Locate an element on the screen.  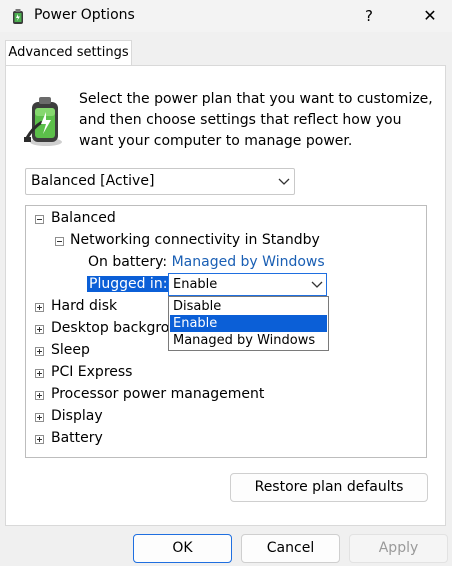
window-title: Power Options is located at coordinates (84, 15).